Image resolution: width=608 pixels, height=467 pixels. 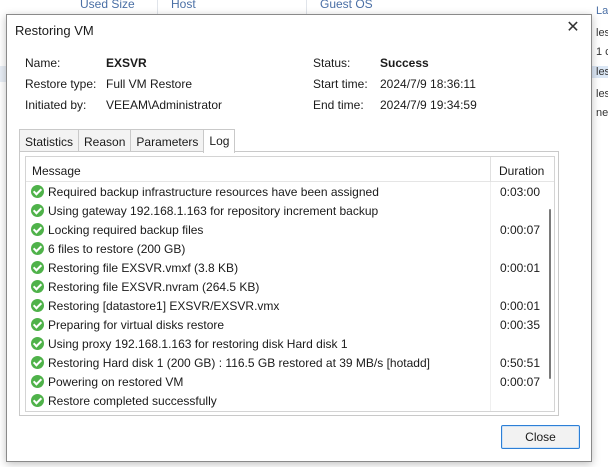 I want to click on name-label: Name:, so click(x=43, y=63).